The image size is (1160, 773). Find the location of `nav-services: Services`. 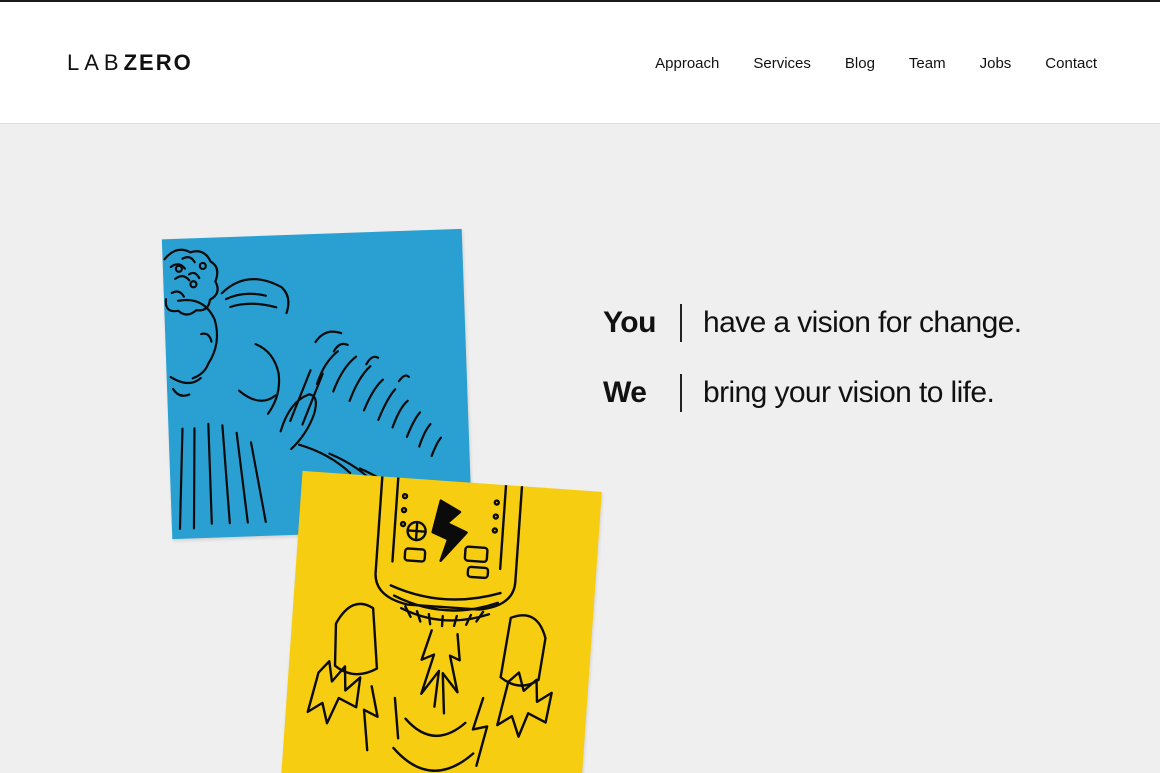

nav-services: Services is located at coordinates (782, 64).